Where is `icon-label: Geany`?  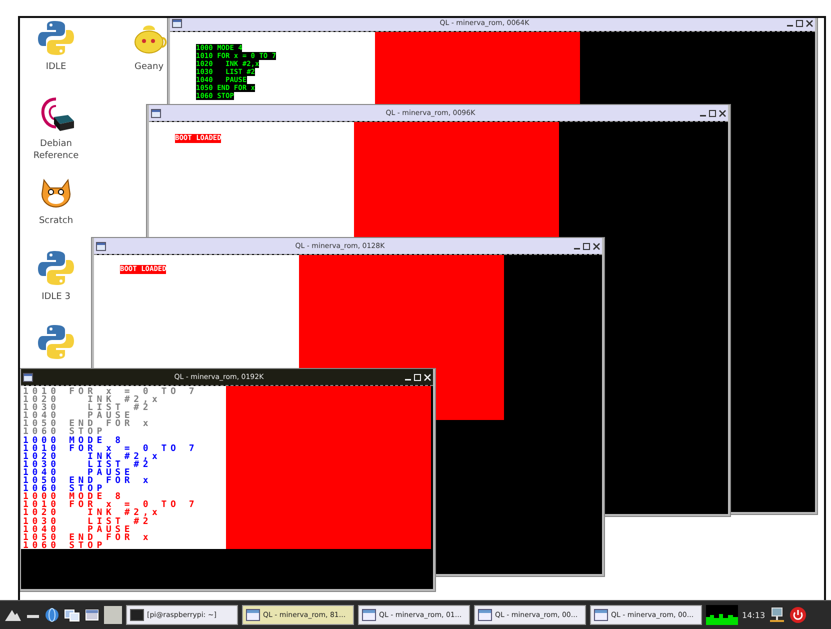
icon-label: Geany is located at coordinates (149, 67).